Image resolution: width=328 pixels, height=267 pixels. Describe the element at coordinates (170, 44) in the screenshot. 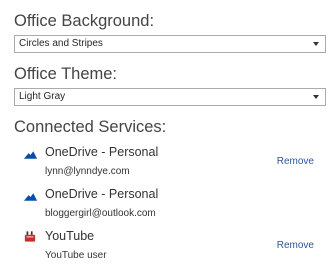

I see `office-background-select: Circles and Stripes` at that location.